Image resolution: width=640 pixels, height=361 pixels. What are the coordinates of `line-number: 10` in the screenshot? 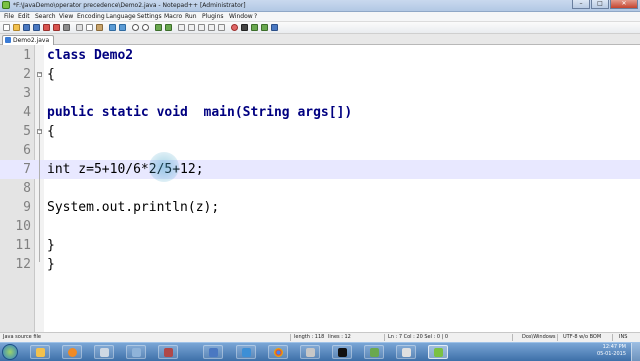 It's located at (23, 226).